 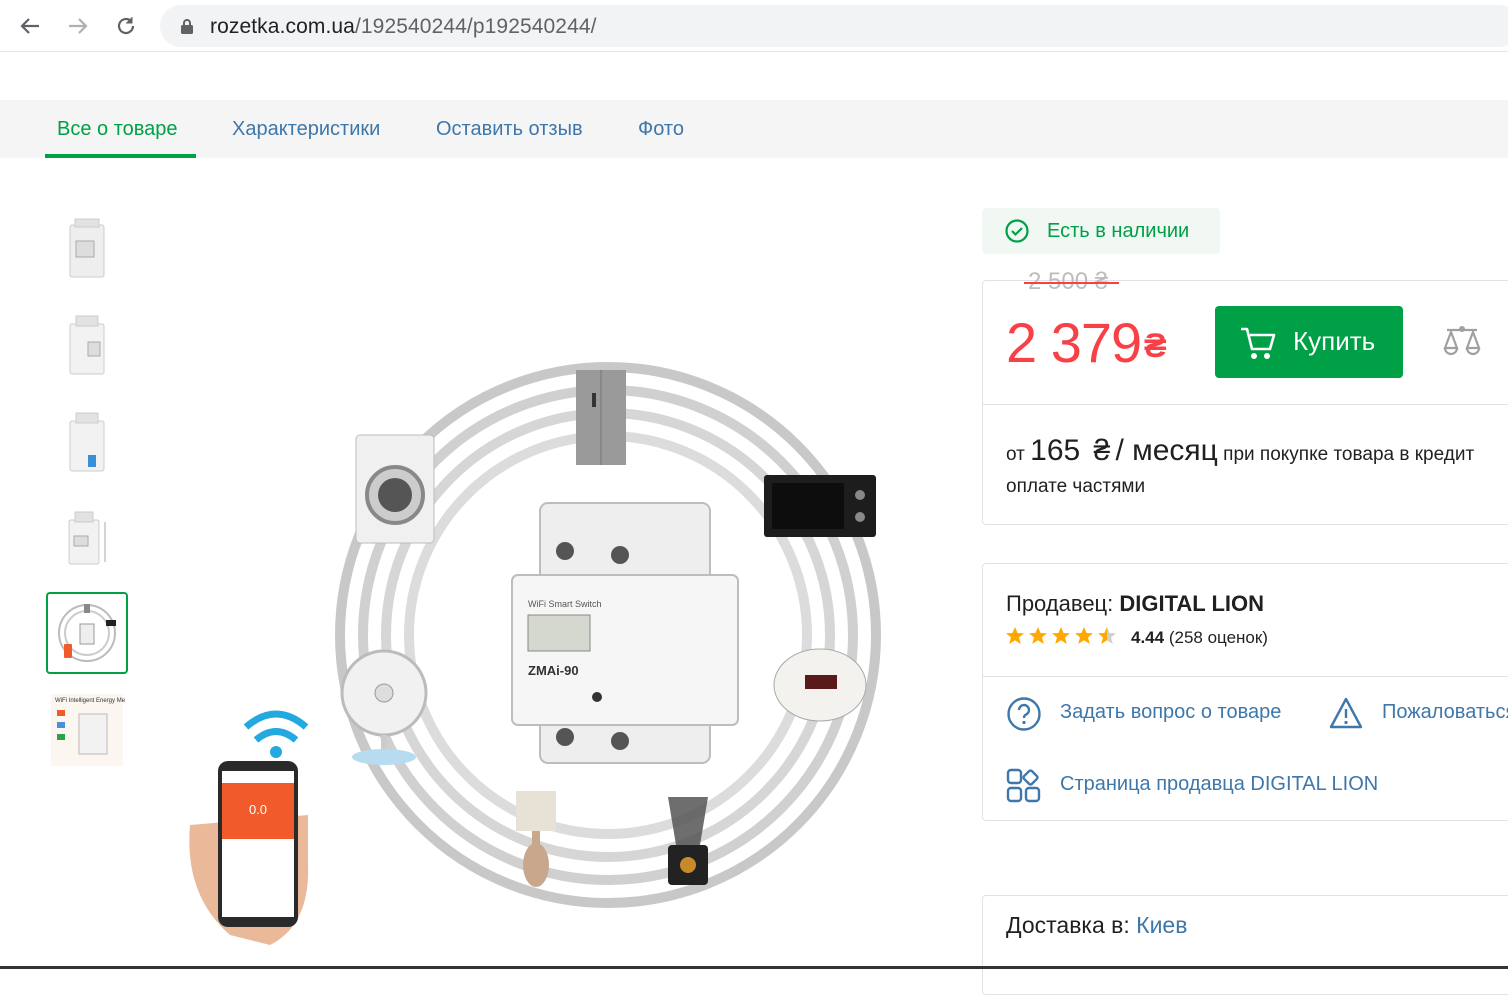 I want to click on stock-status-badge: Есть в наличии, so click(x=1101, y=231).